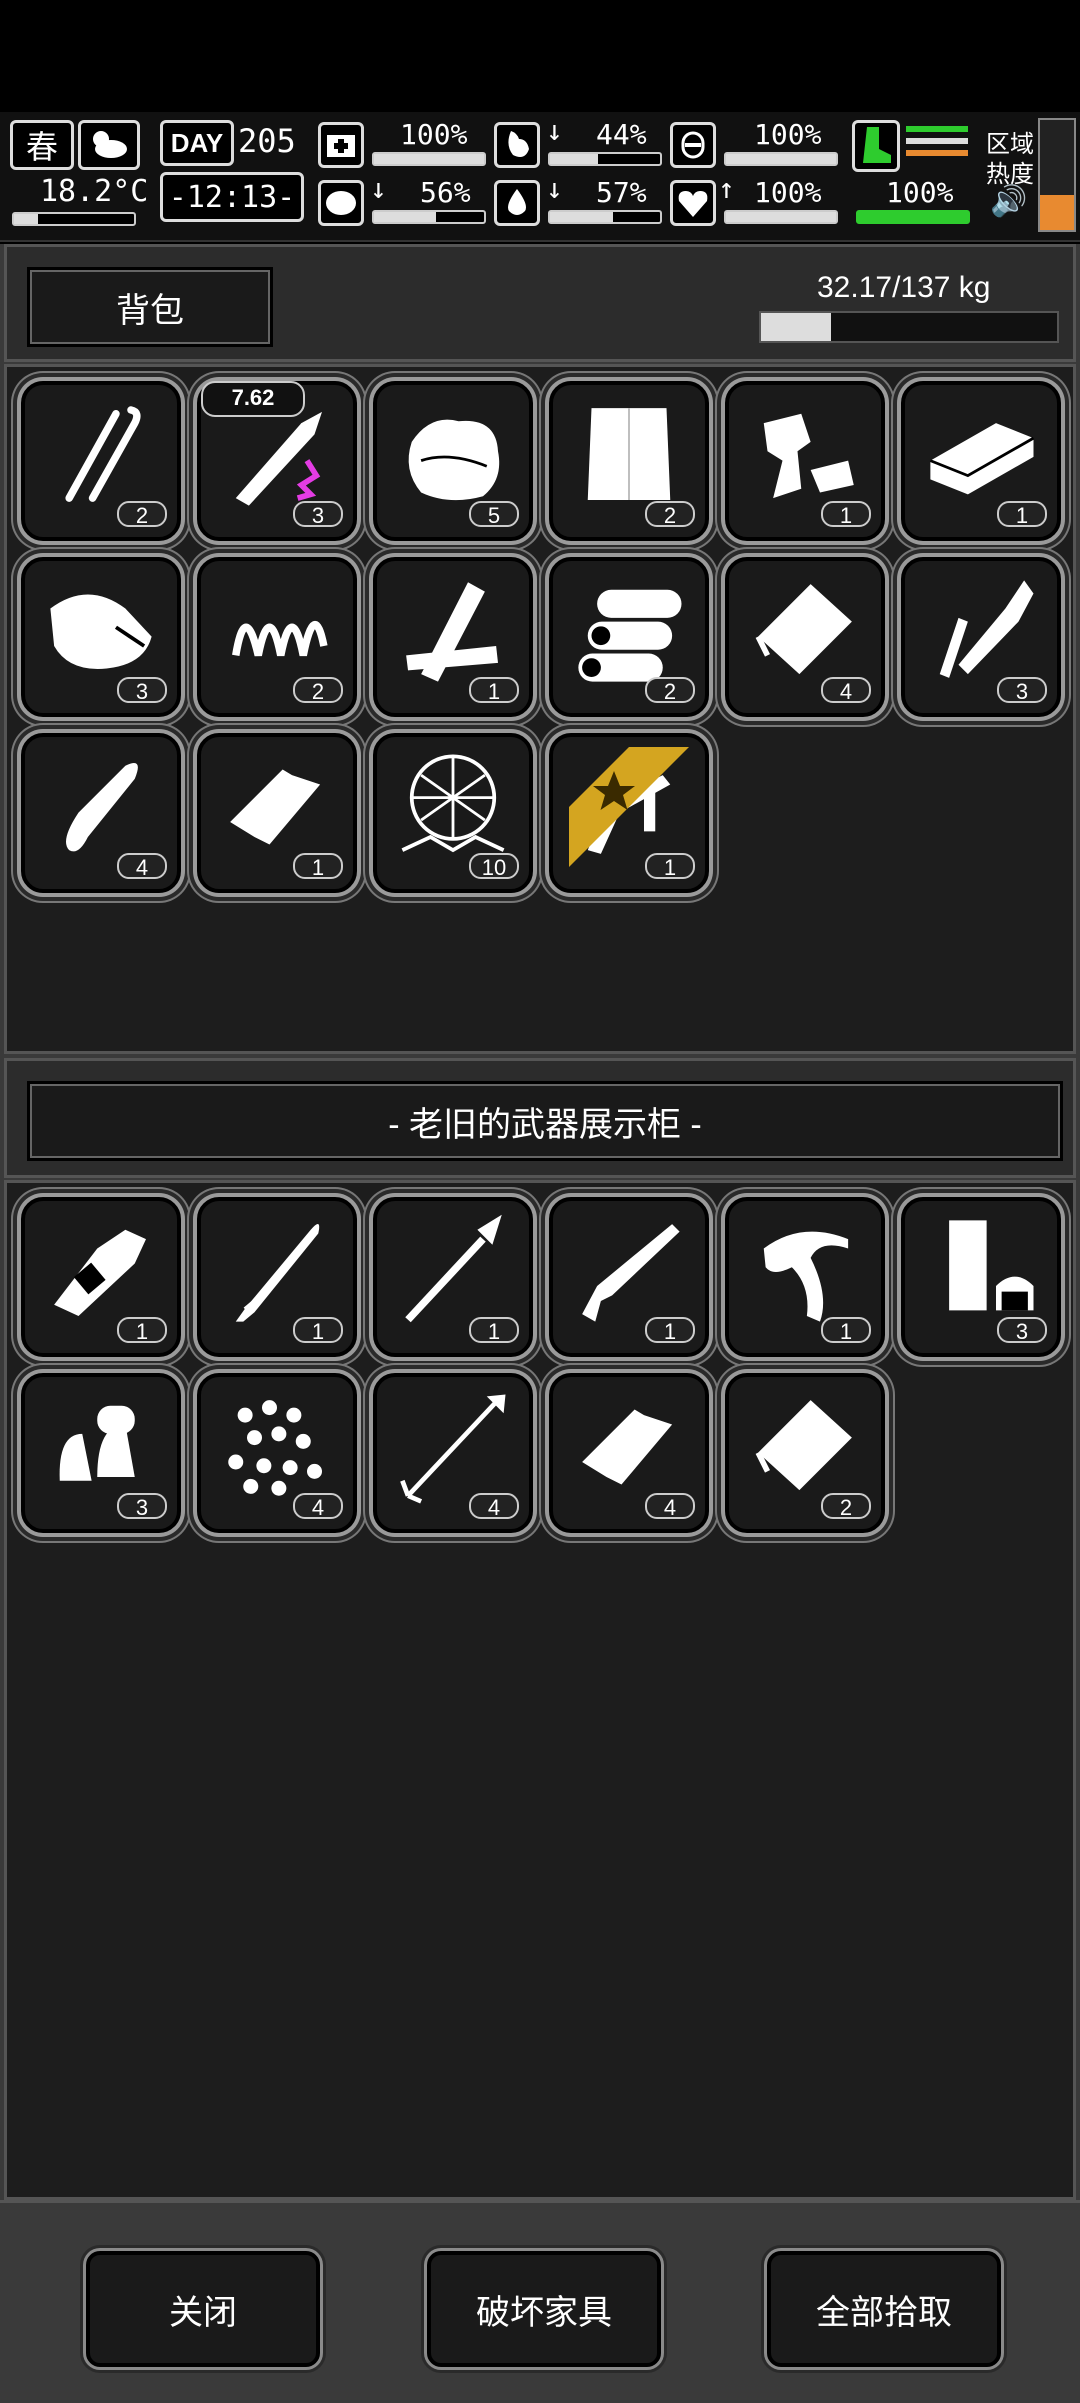 Image resolution: width=1080 pixels, height=2403 pixels. I want to click on backpack-slot: 10, so click(453, 813).